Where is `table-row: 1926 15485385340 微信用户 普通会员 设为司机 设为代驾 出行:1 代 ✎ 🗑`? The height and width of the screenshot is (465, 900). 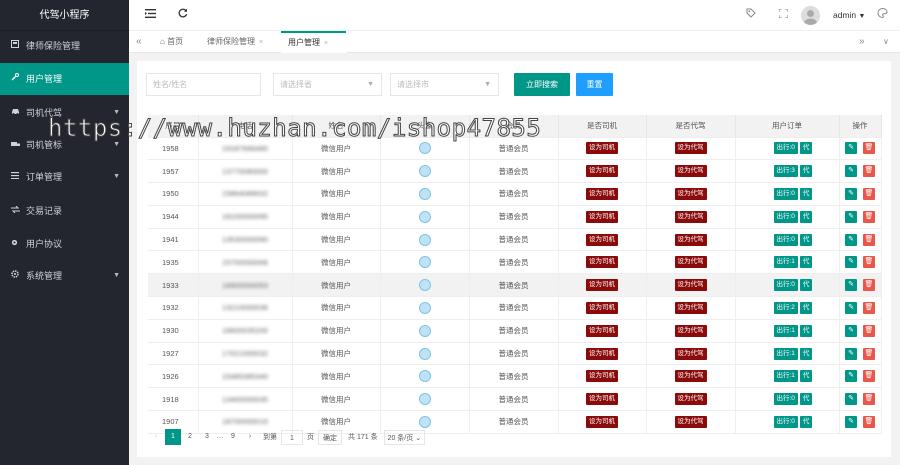 table-row: 1926 15485385340 微信用户 普通会员 设为司机 设为代驾 出行:1 代 ✎ 🗑 is located at coordinates (515, 376).